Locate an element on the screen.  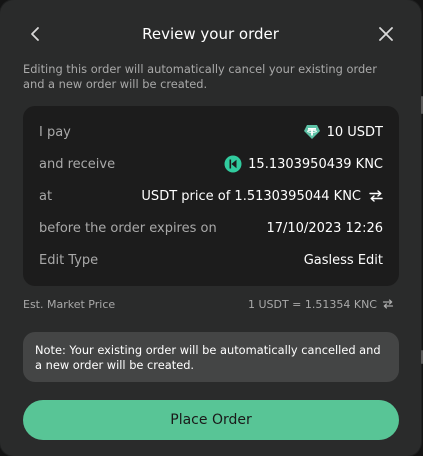
rate-value-group: USDT price of 1.5130395044 KNC is located at coordinates (262, 196).